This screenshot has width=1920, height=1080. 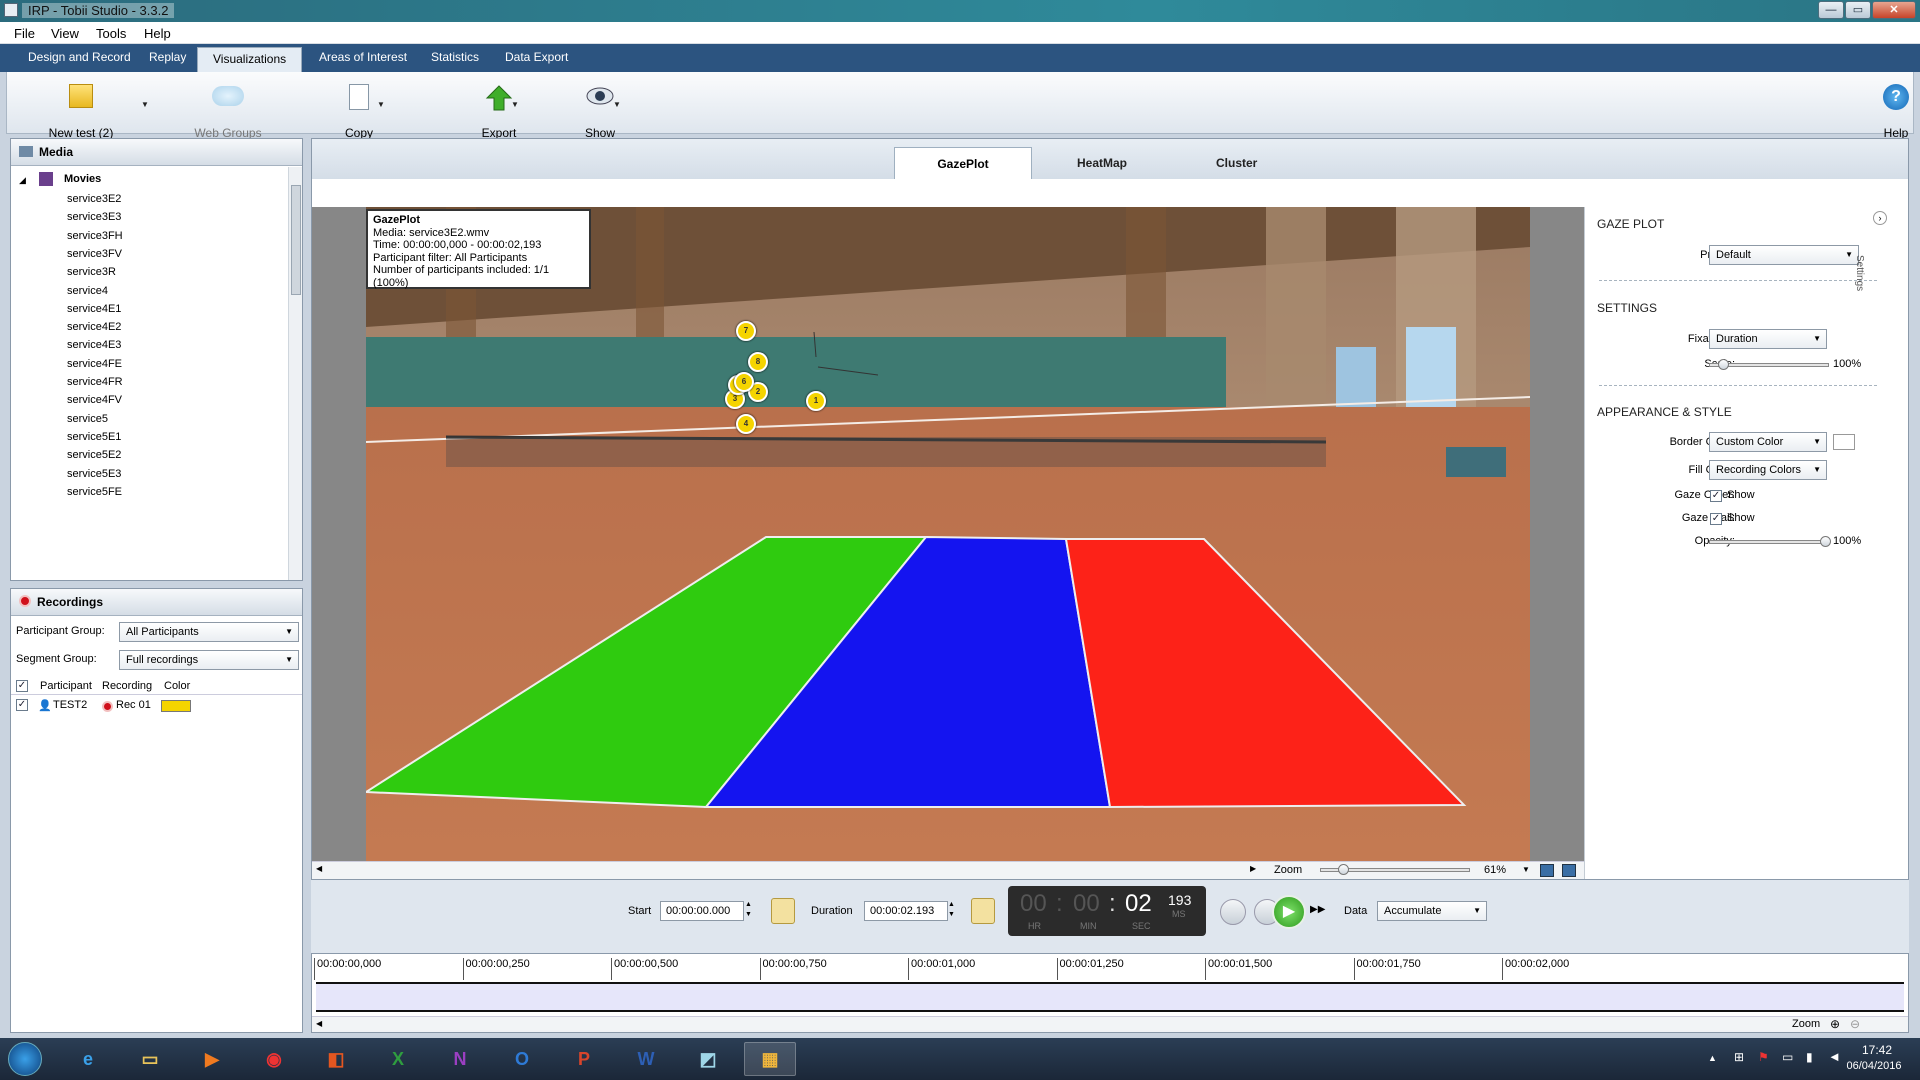 What do you see at coordinates (94, 474) in the screenshot?
I see `media-item: service5E3` at bounding box center [94, 474].